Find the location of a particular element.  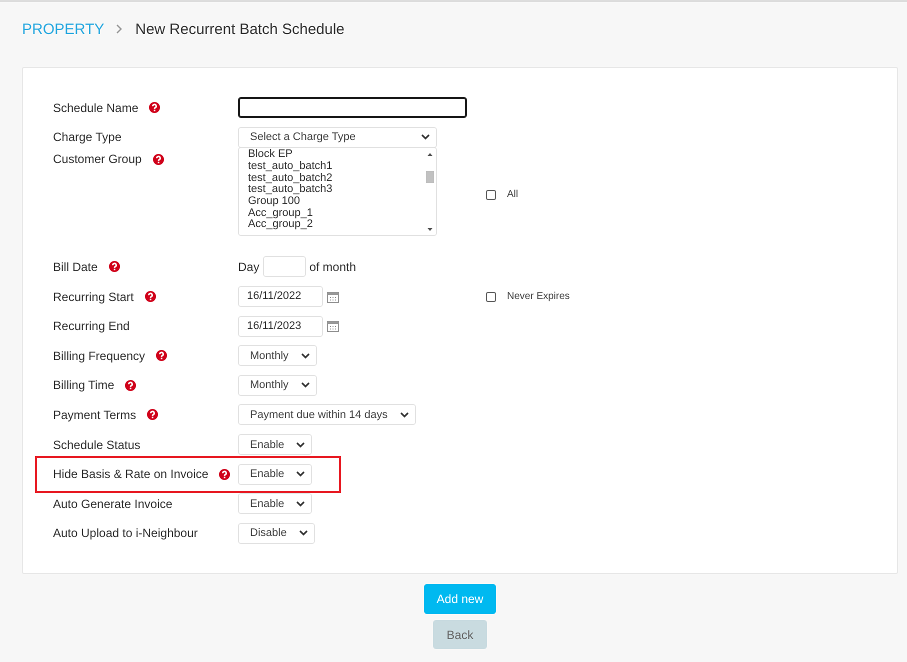

field-label: Payment Terms is located at coordinates (94, 415).